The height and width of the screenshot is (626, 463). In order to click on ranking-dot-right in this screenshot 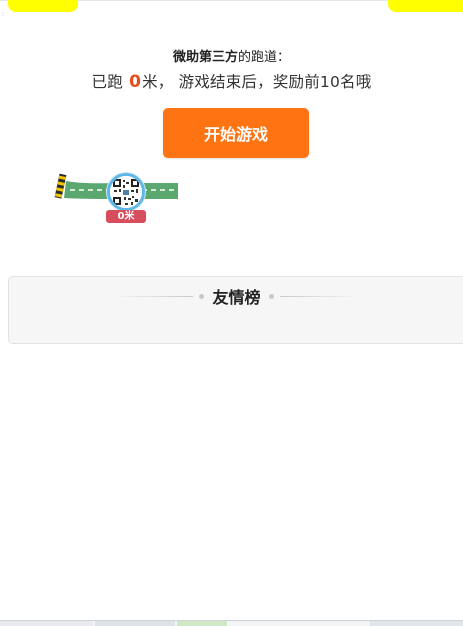, I will do `click(271, 296)`.